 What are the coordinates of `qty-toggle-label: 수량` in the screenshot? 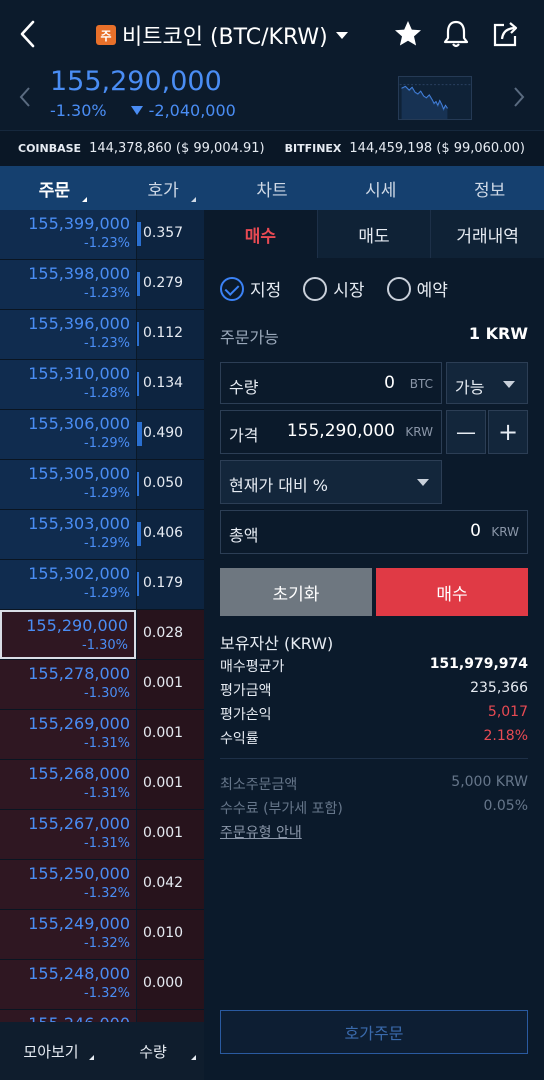 It's located at (153, 1051).